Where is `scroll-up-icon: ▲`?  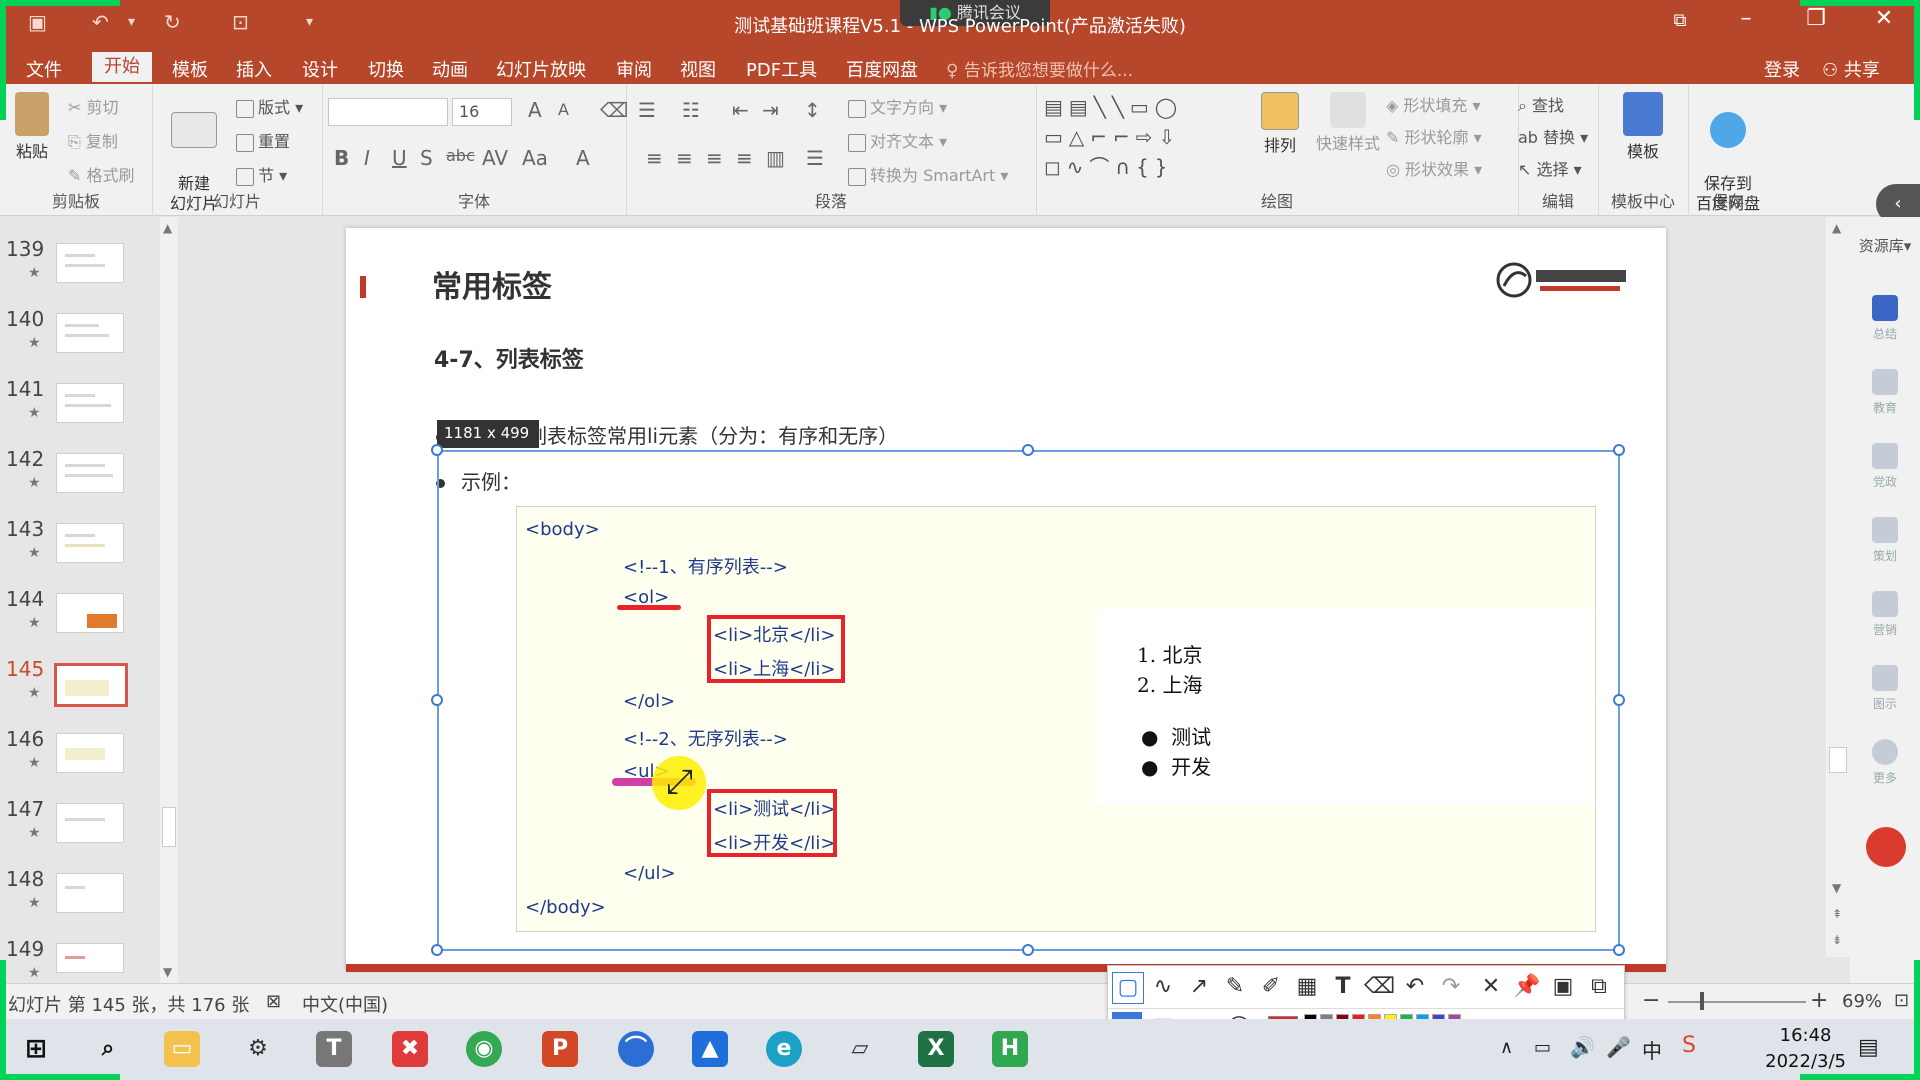 scroll-up-icon: ▲ is located at coordinates (167, 228).